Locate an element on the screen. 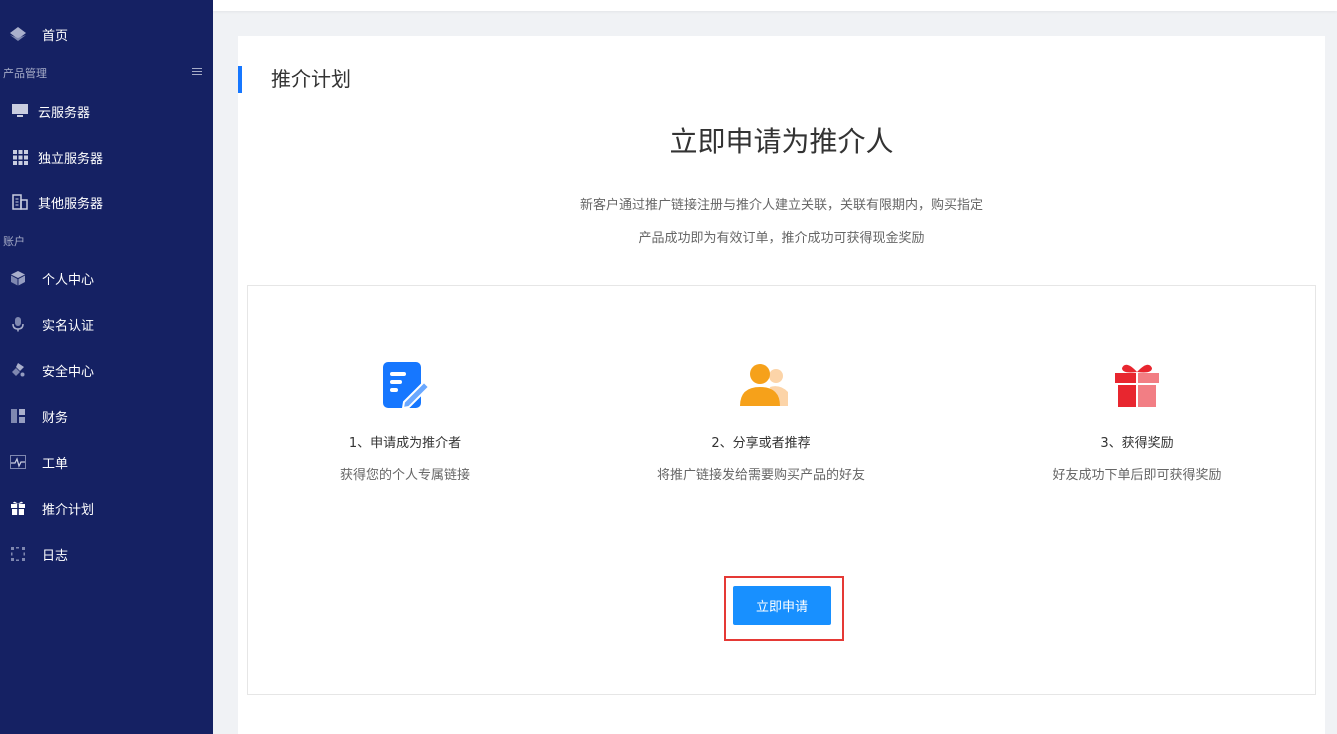  section-header-products: 产品管理 is located at coordinates (25, 73).